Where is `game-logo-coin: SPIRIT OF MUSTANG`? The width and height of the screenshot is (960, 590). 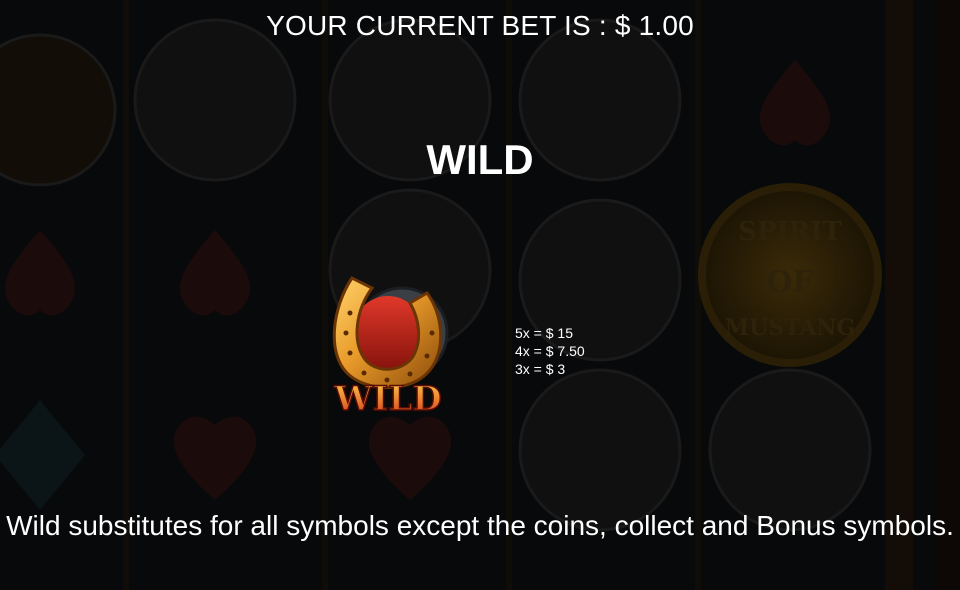
game-logo-coin: SPIRIT OF MUSTANG is located at coordinates (790, 275).